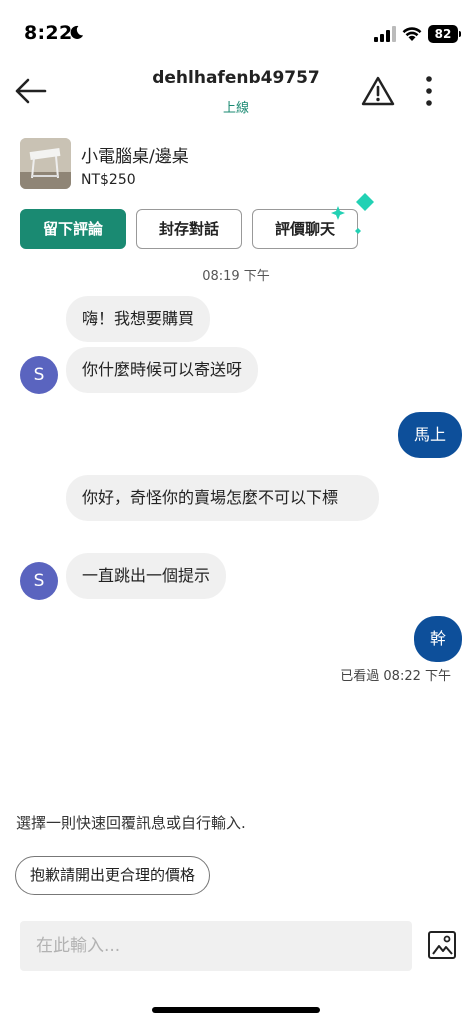 This screenshot has width=472, height=1024. Describe the element at coordinates (385, 34) in the screenshot. I see `cellular-signal-icon` at that location.